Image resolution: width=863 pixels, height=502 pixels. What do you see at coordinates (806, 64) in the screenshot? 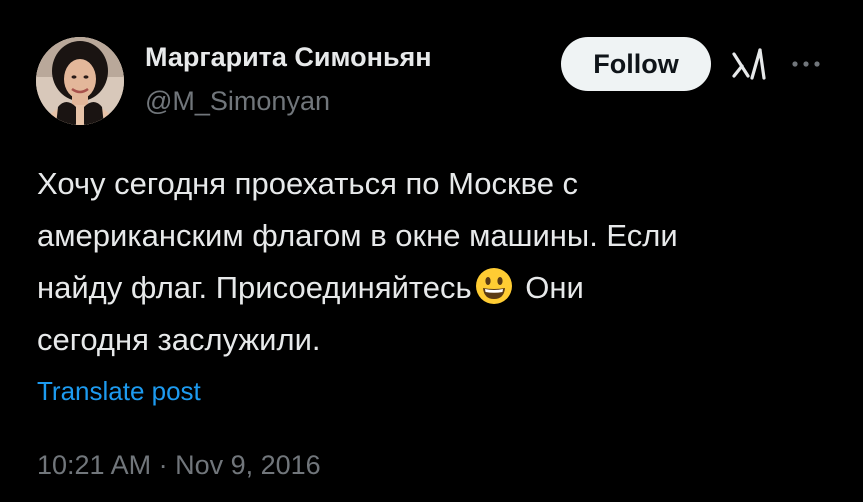
I see `more-options-icon` at bounding box center [806, 64].